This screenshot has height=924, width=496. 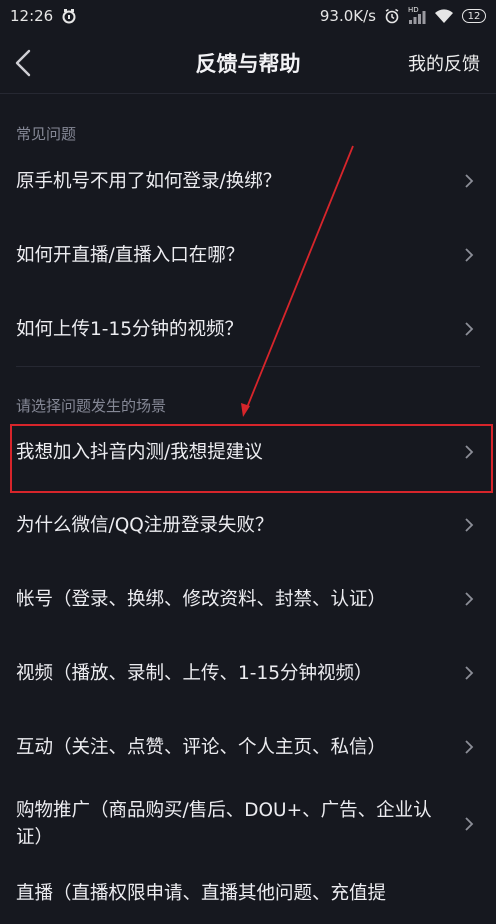 I want to click on scenario-item-interaction: 互动（关注、点赞、评论、个人主页、私信）, so click(x=248, y=747).